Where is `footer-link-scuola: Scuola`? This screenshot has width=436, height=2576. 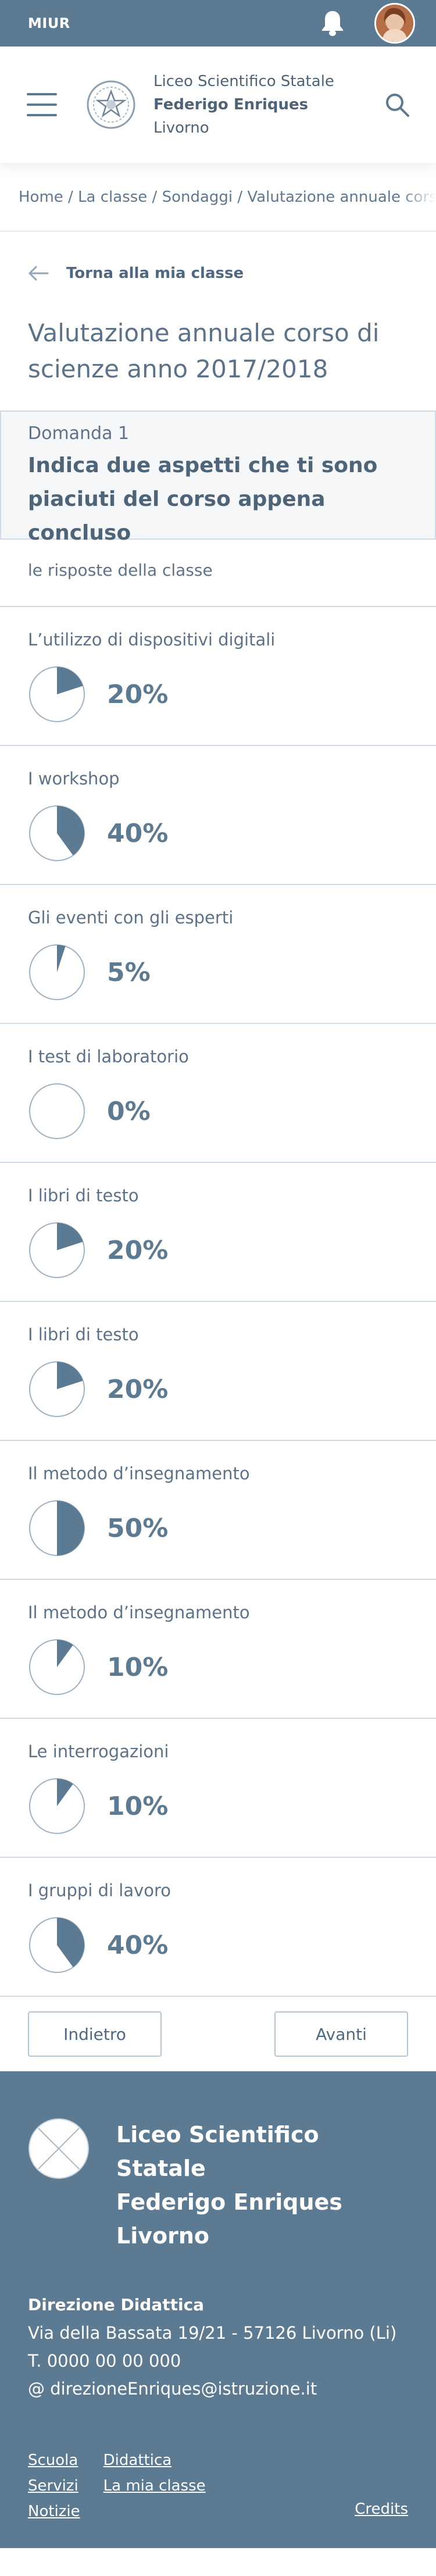
footer-link-scuola: Scuola is located at coordinates (54, 2460).